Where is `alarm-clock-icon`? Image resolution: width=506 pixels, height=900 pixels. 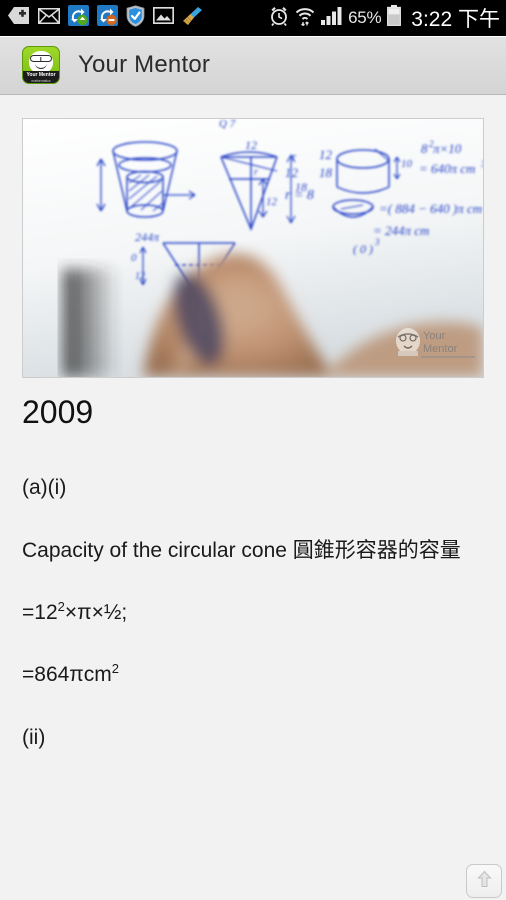 alarm-clock-icon is located at coordinates (279, 18).